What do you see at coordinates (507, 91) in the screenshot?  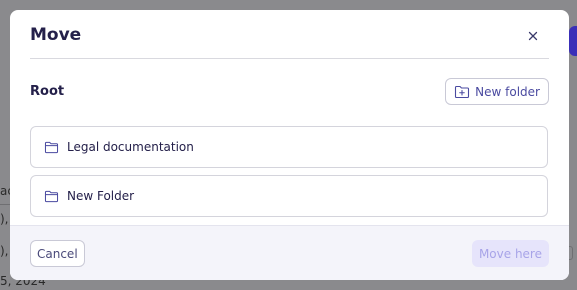 I see `new-folder-label: New folder` at bounding box center [507, 91].